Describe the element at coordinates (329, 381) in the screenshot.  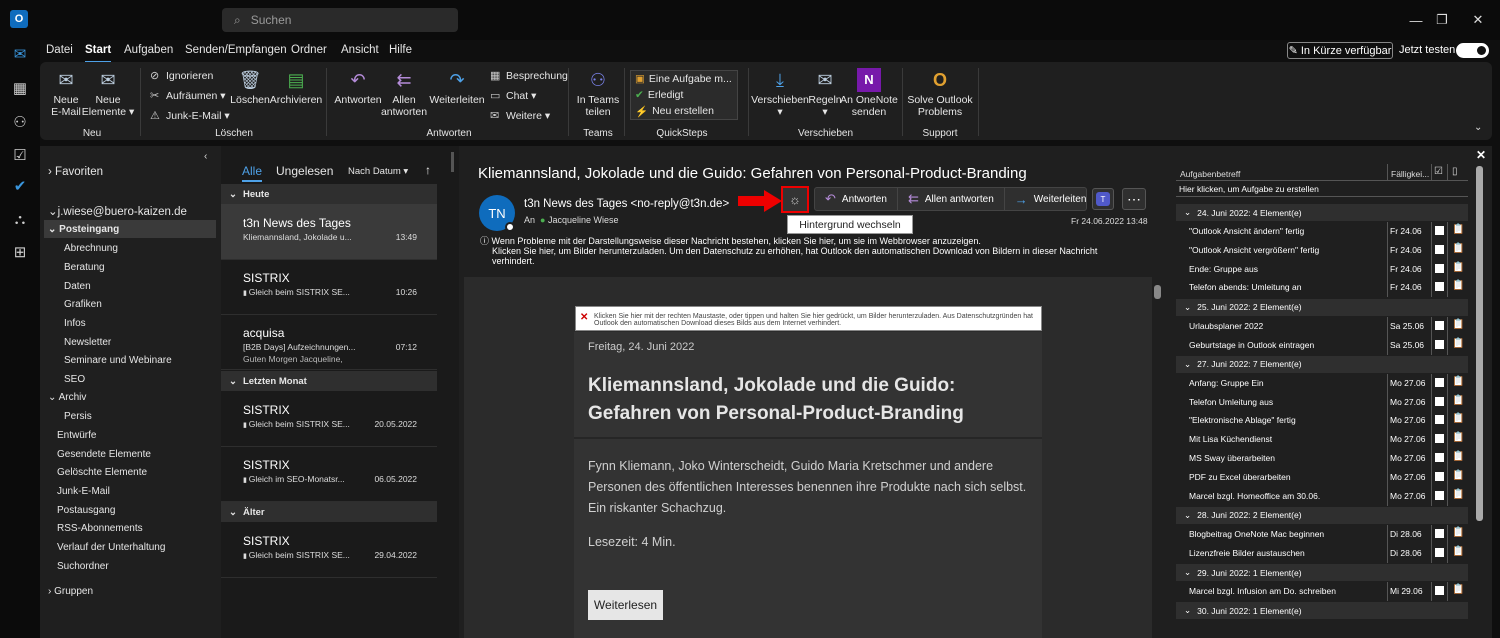
I see `list-group-header: ⌄ Letzten Monat` at that location.